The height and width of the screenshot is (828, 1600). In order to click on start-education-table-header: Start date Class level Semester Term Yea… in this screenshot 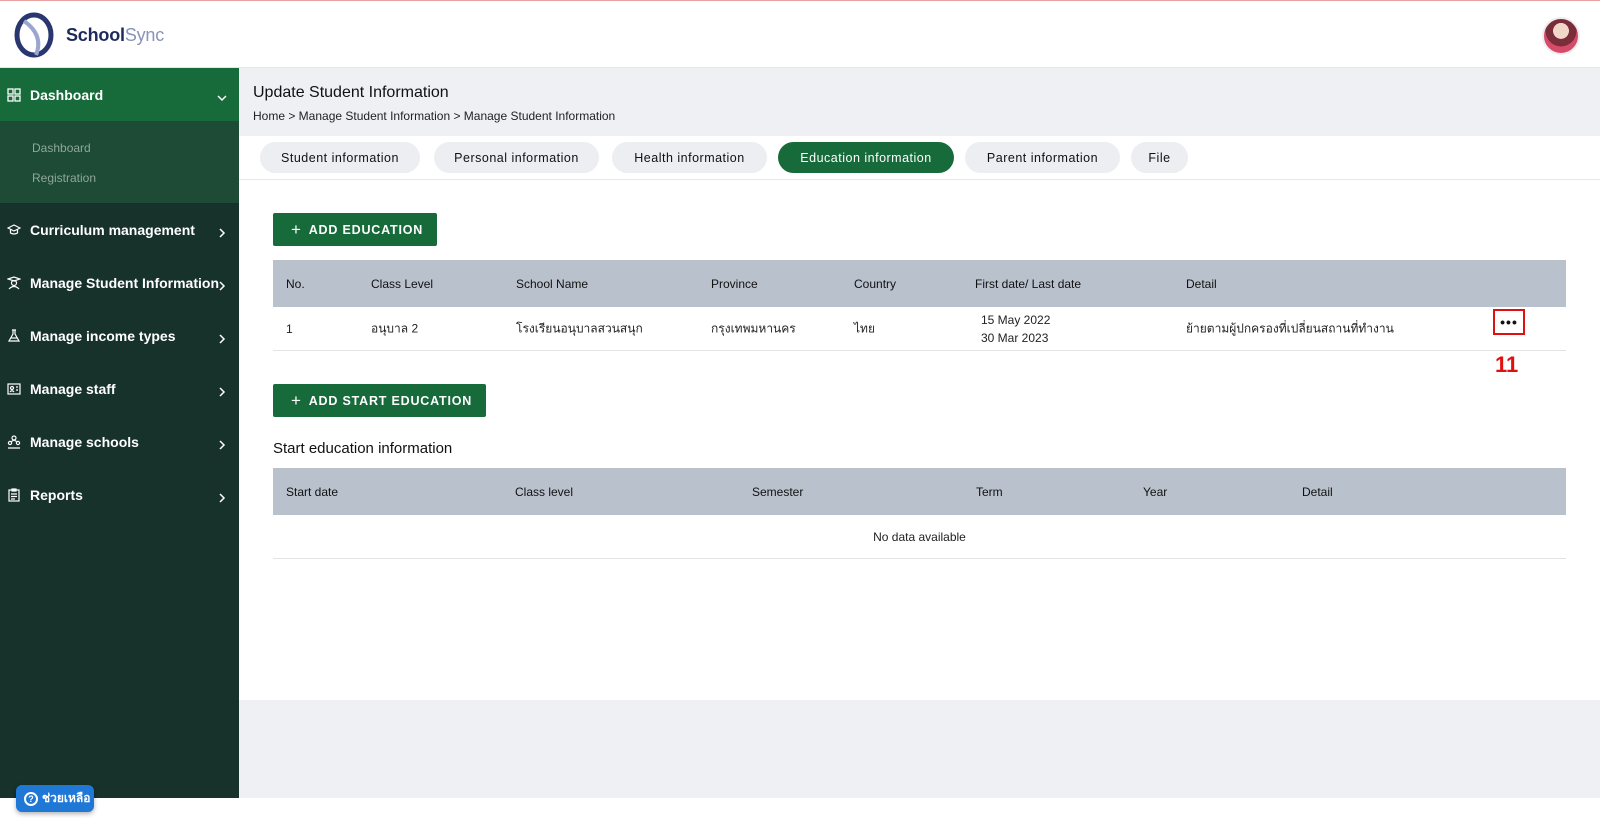, I will do `click(919, 491)`.